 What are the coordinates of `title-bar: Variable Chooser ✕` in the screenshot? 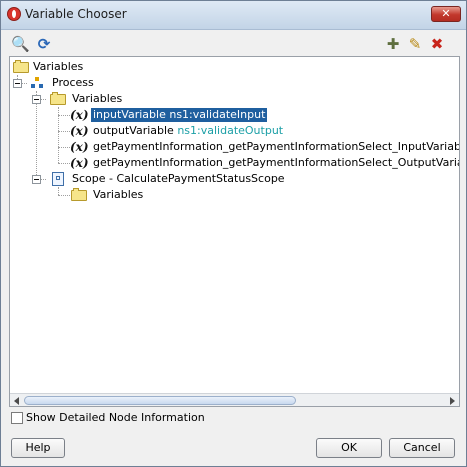 It's located at (233, 15).